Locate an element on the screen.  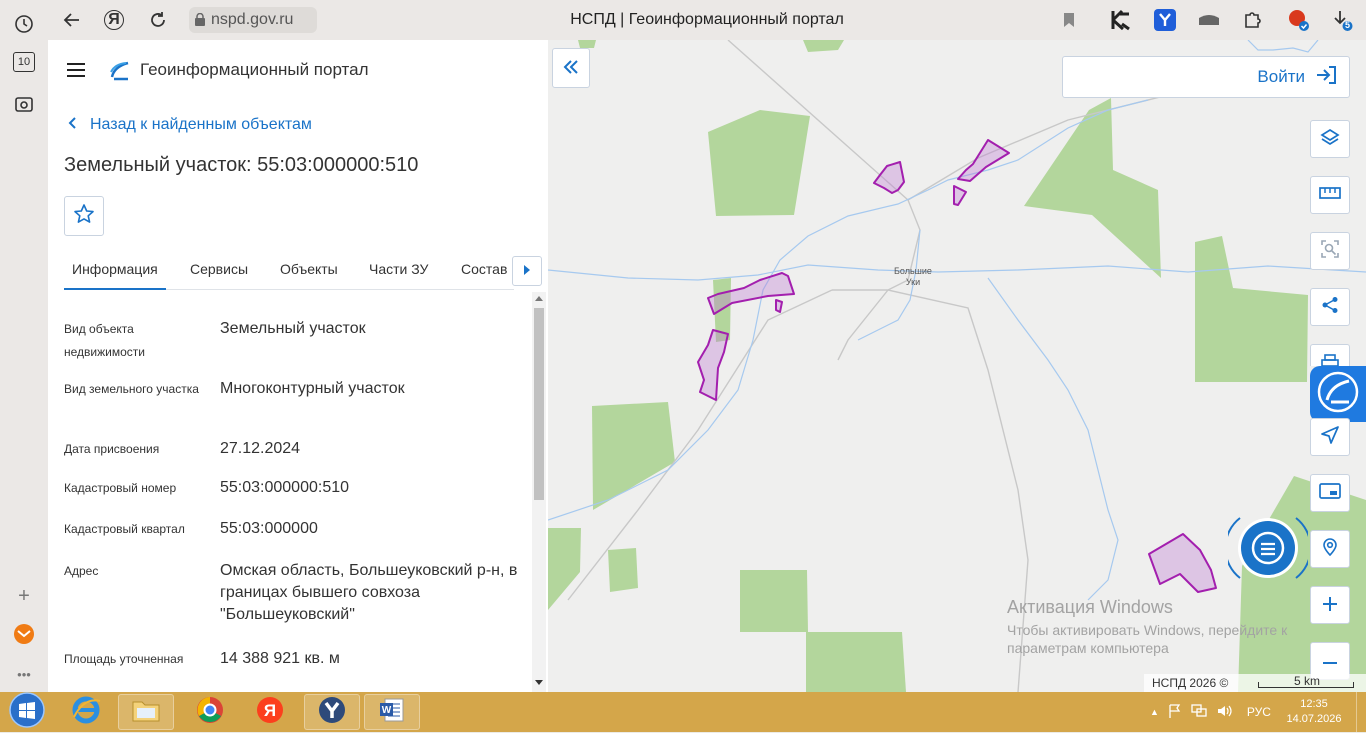
language-indicator: РУС is located at coordinates (1259, 712).